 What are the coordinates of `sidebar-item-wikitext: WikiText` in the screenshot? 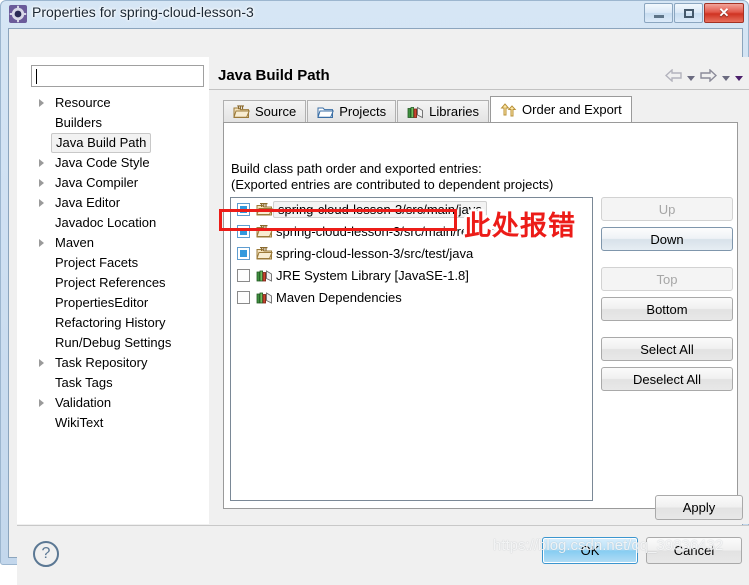 It's located at (113, 423).